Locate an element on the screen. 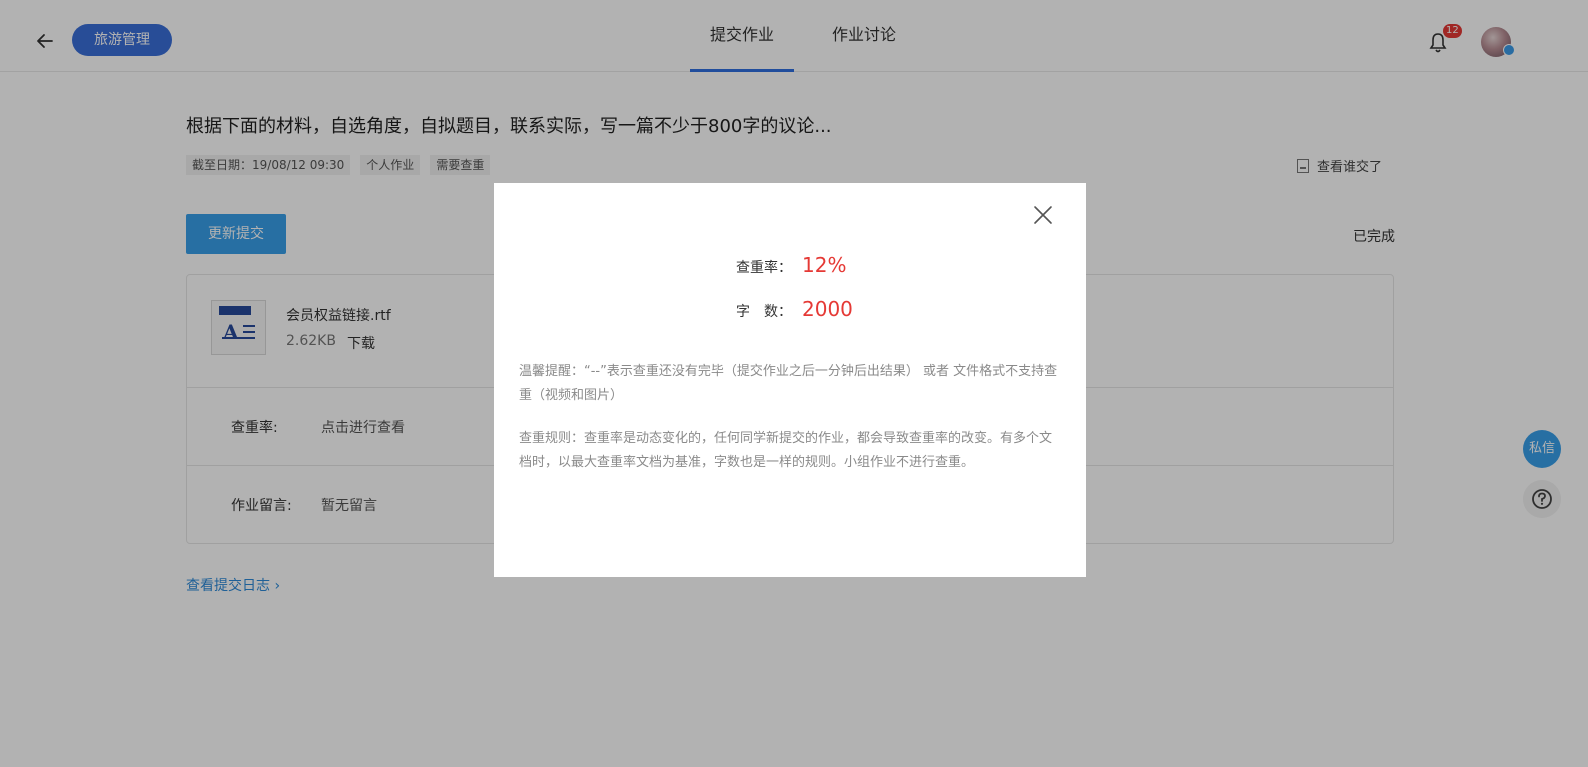  modal-dup-value: 12% is located at coordinates (824, 265).